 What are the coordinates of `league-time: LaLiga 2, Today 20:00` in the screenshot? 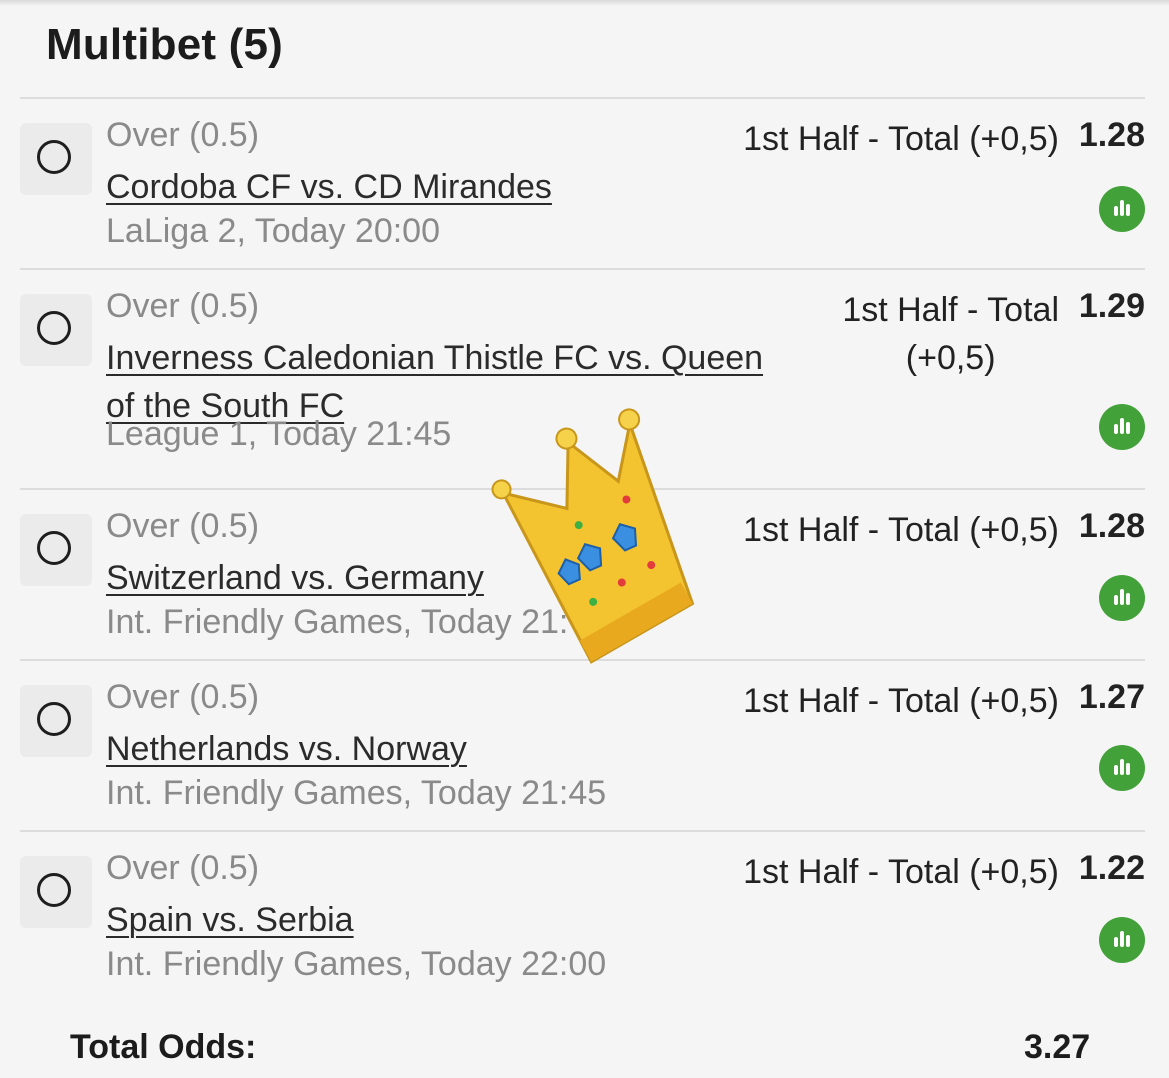 It's located at (273, 231).